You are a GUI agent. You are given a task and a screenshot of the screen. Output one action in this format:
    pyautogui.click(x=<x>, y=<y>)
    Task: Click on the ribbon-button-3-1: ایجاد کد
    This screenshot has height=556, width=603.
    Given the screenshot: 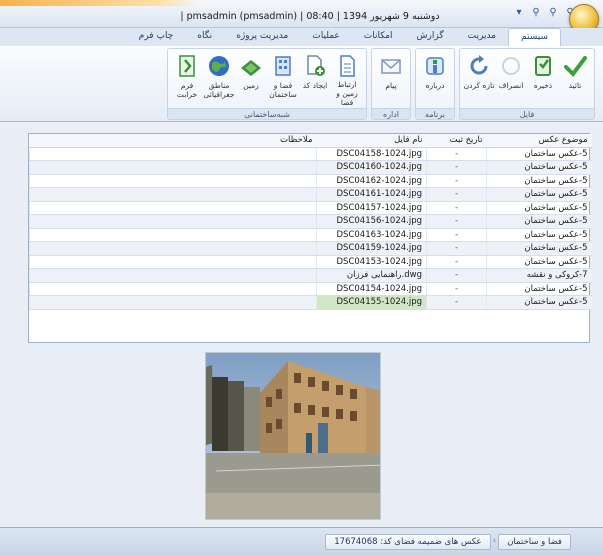 What is the action you would take?
    pyautogui.click(x=315, y=79)
    